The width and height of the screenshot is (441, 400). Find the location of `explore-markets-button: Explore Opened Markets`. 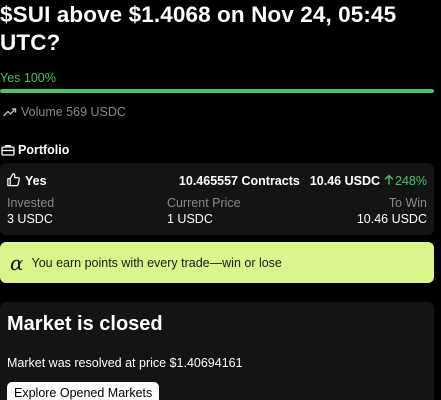

explore-markets-button: Explore Opened Markets is located at coordinates (83, 391).